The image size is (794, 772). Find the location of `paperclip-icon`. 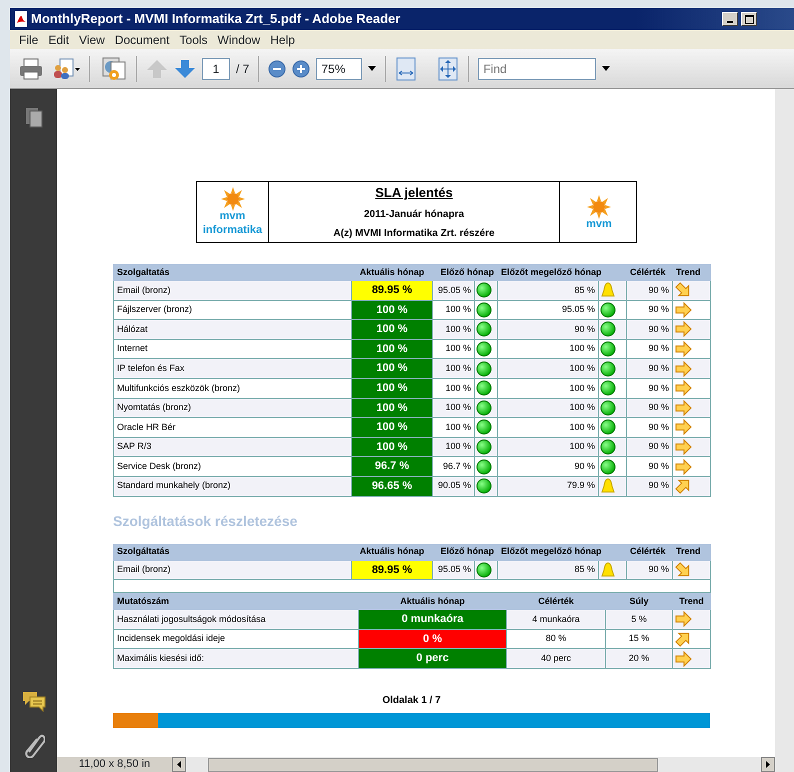

paperclip-icon is located at coordinates (33, 745).